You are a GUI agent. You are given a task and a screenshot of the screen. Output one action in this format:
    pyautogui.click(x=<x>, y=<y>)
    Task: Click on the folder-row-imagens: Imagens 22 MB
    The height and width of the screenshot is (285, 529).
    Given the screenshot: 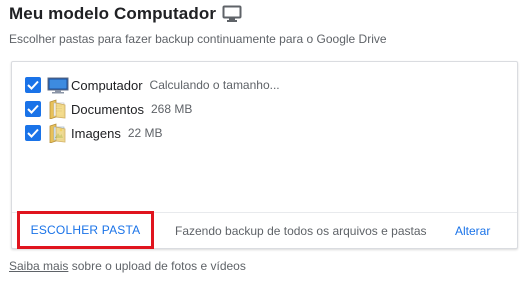 What is the action you would take?
    pyautogui.click(x=94, y=133)
    